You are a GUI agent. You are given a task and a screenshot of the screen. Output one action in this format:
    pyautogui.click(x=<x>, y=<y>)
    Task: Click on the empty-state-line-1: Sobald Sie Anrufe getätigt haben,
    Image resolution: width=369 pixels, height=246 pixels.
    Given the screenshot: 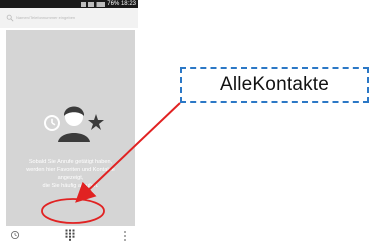 What is the action you would take?
    pyautogui.click(x=70, y=162)
    